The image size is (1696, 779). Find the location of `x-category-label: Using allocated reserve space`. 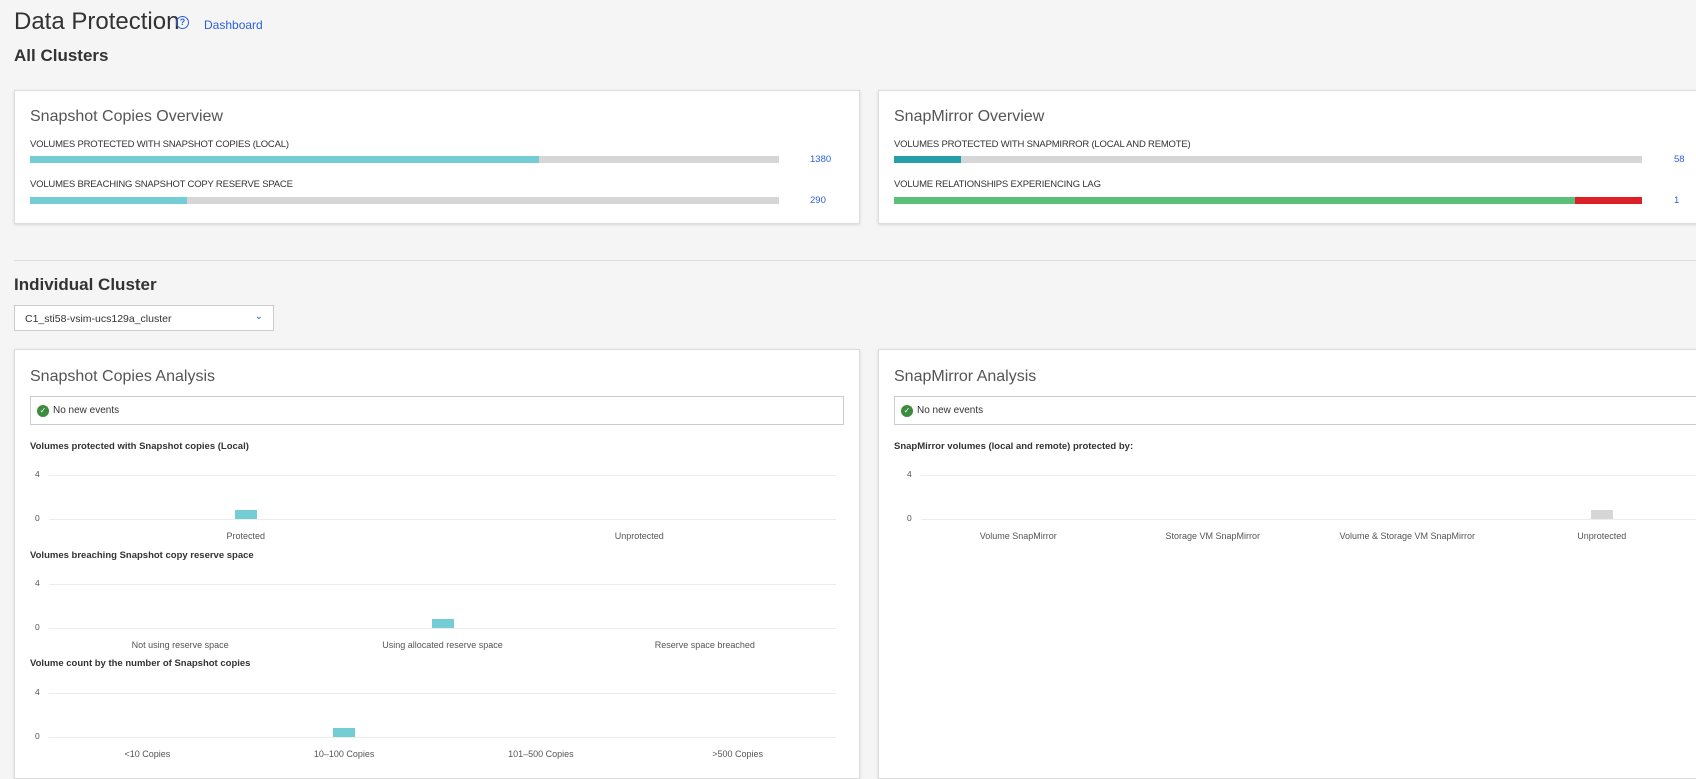

x-category-label: Using allocated reserve space is located at coordinates (442, 645).